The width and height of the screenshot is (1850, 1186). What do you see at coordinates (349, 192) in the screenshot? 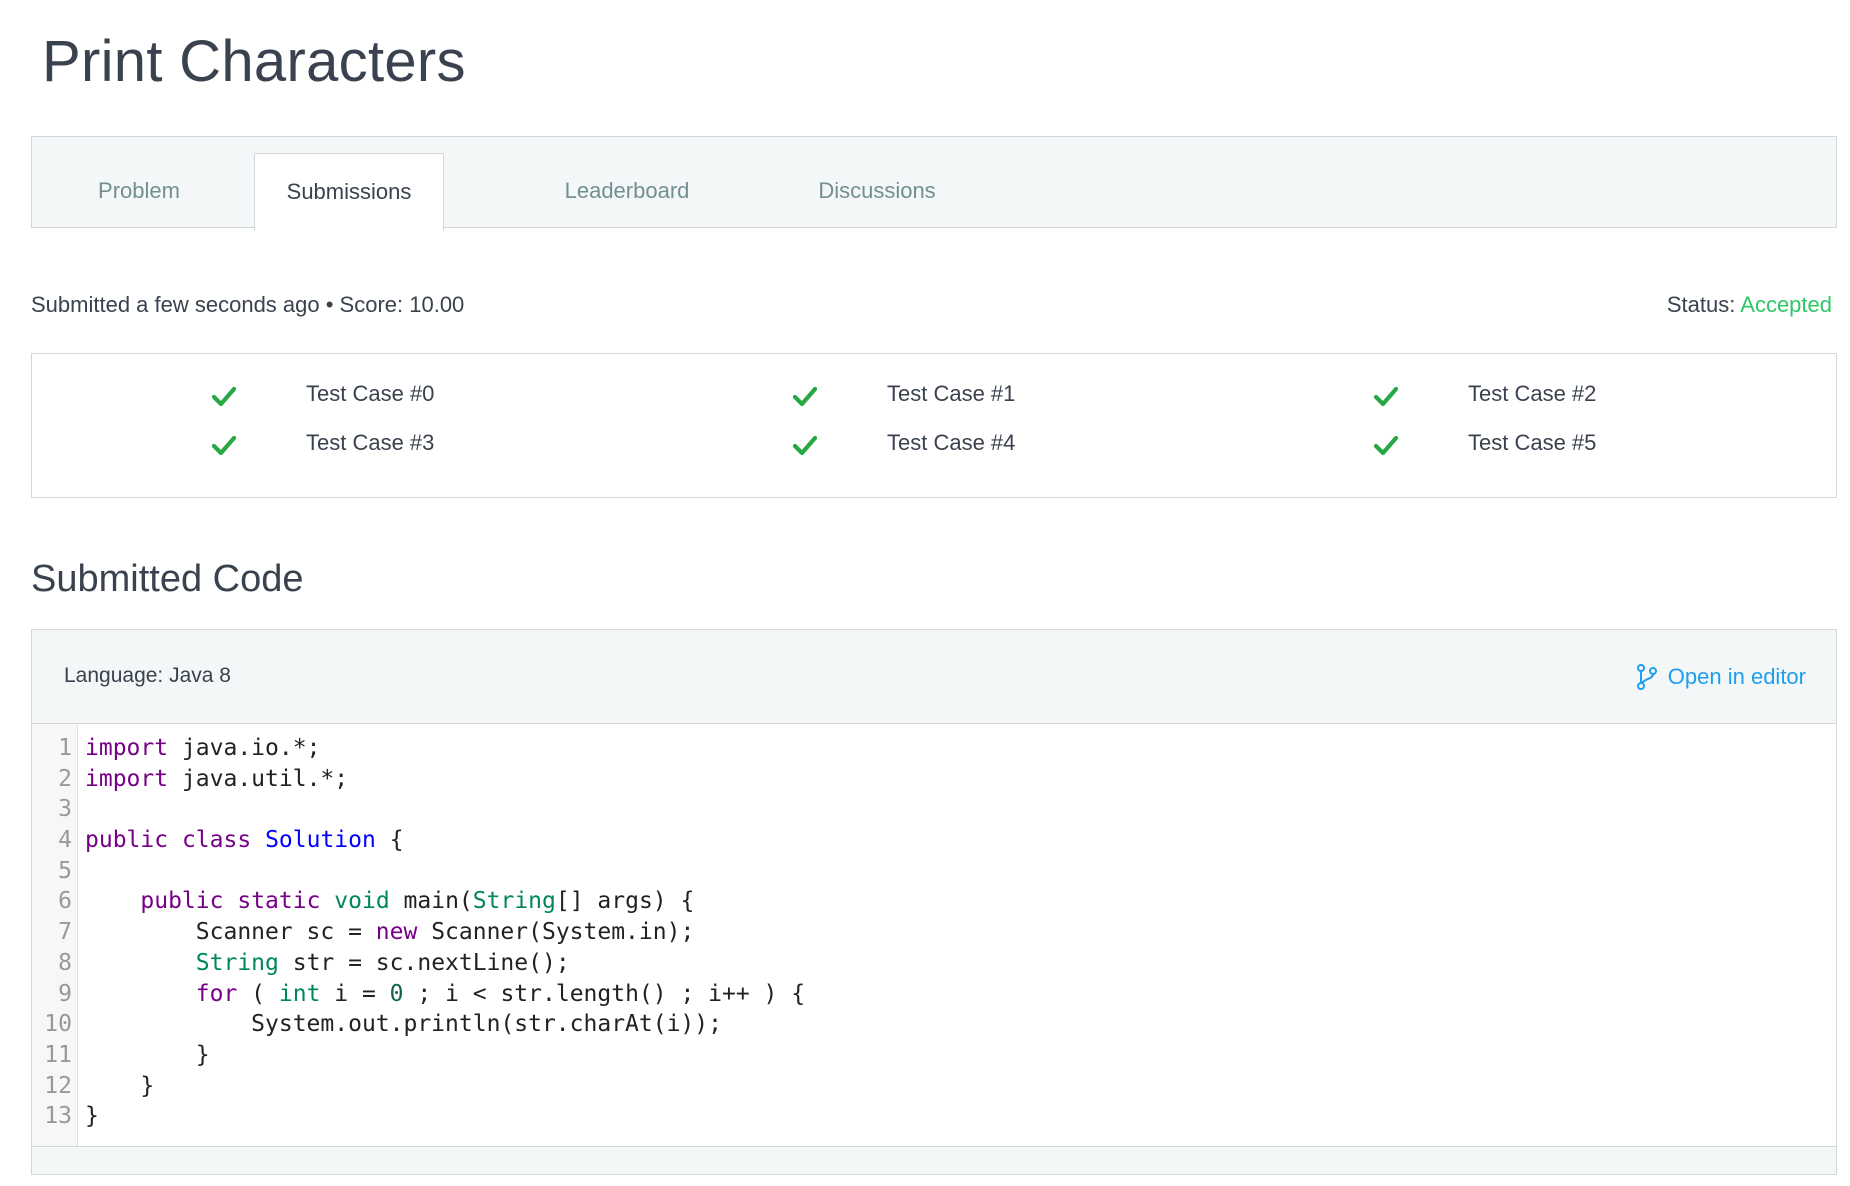
I see `tab-submissions: Submissions` at bounding box center [349, 192].